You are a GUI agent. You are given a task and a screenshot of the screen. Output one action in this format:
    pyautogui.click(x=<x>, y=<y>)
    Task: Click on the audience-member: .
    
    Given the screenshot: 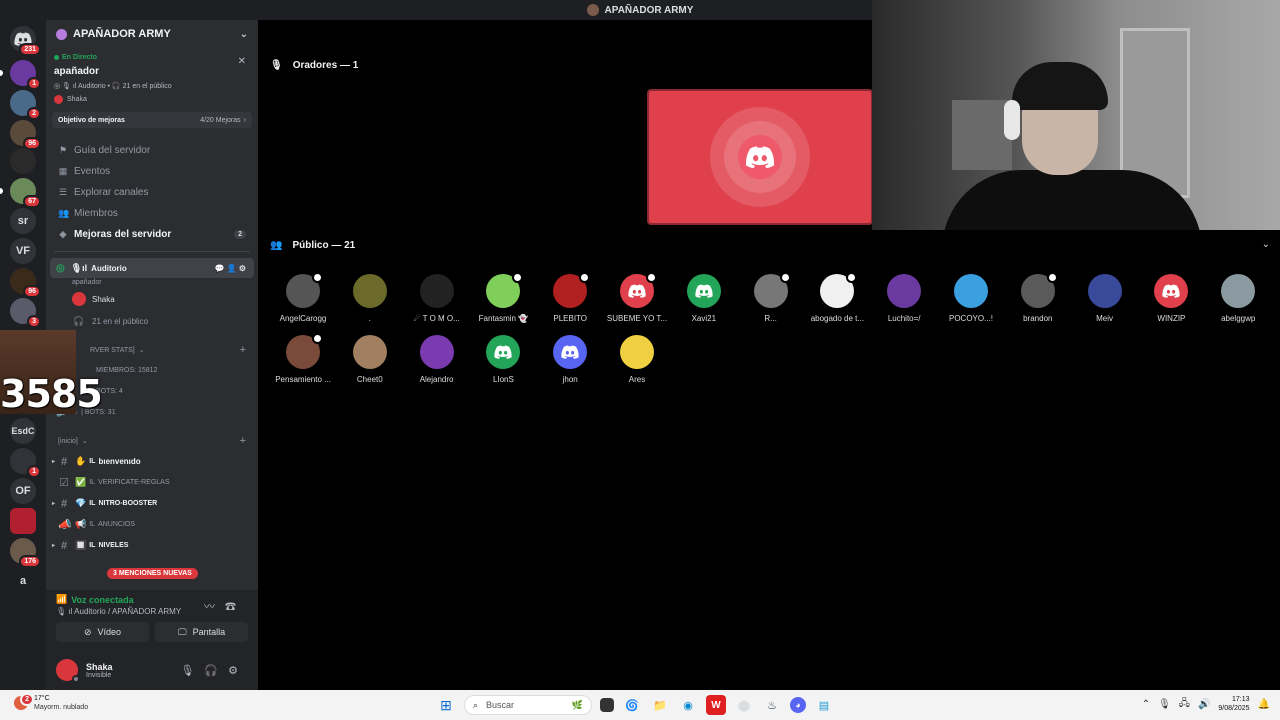 What is the action you would take?
    pyautogui.click(x=370, y=298)
    